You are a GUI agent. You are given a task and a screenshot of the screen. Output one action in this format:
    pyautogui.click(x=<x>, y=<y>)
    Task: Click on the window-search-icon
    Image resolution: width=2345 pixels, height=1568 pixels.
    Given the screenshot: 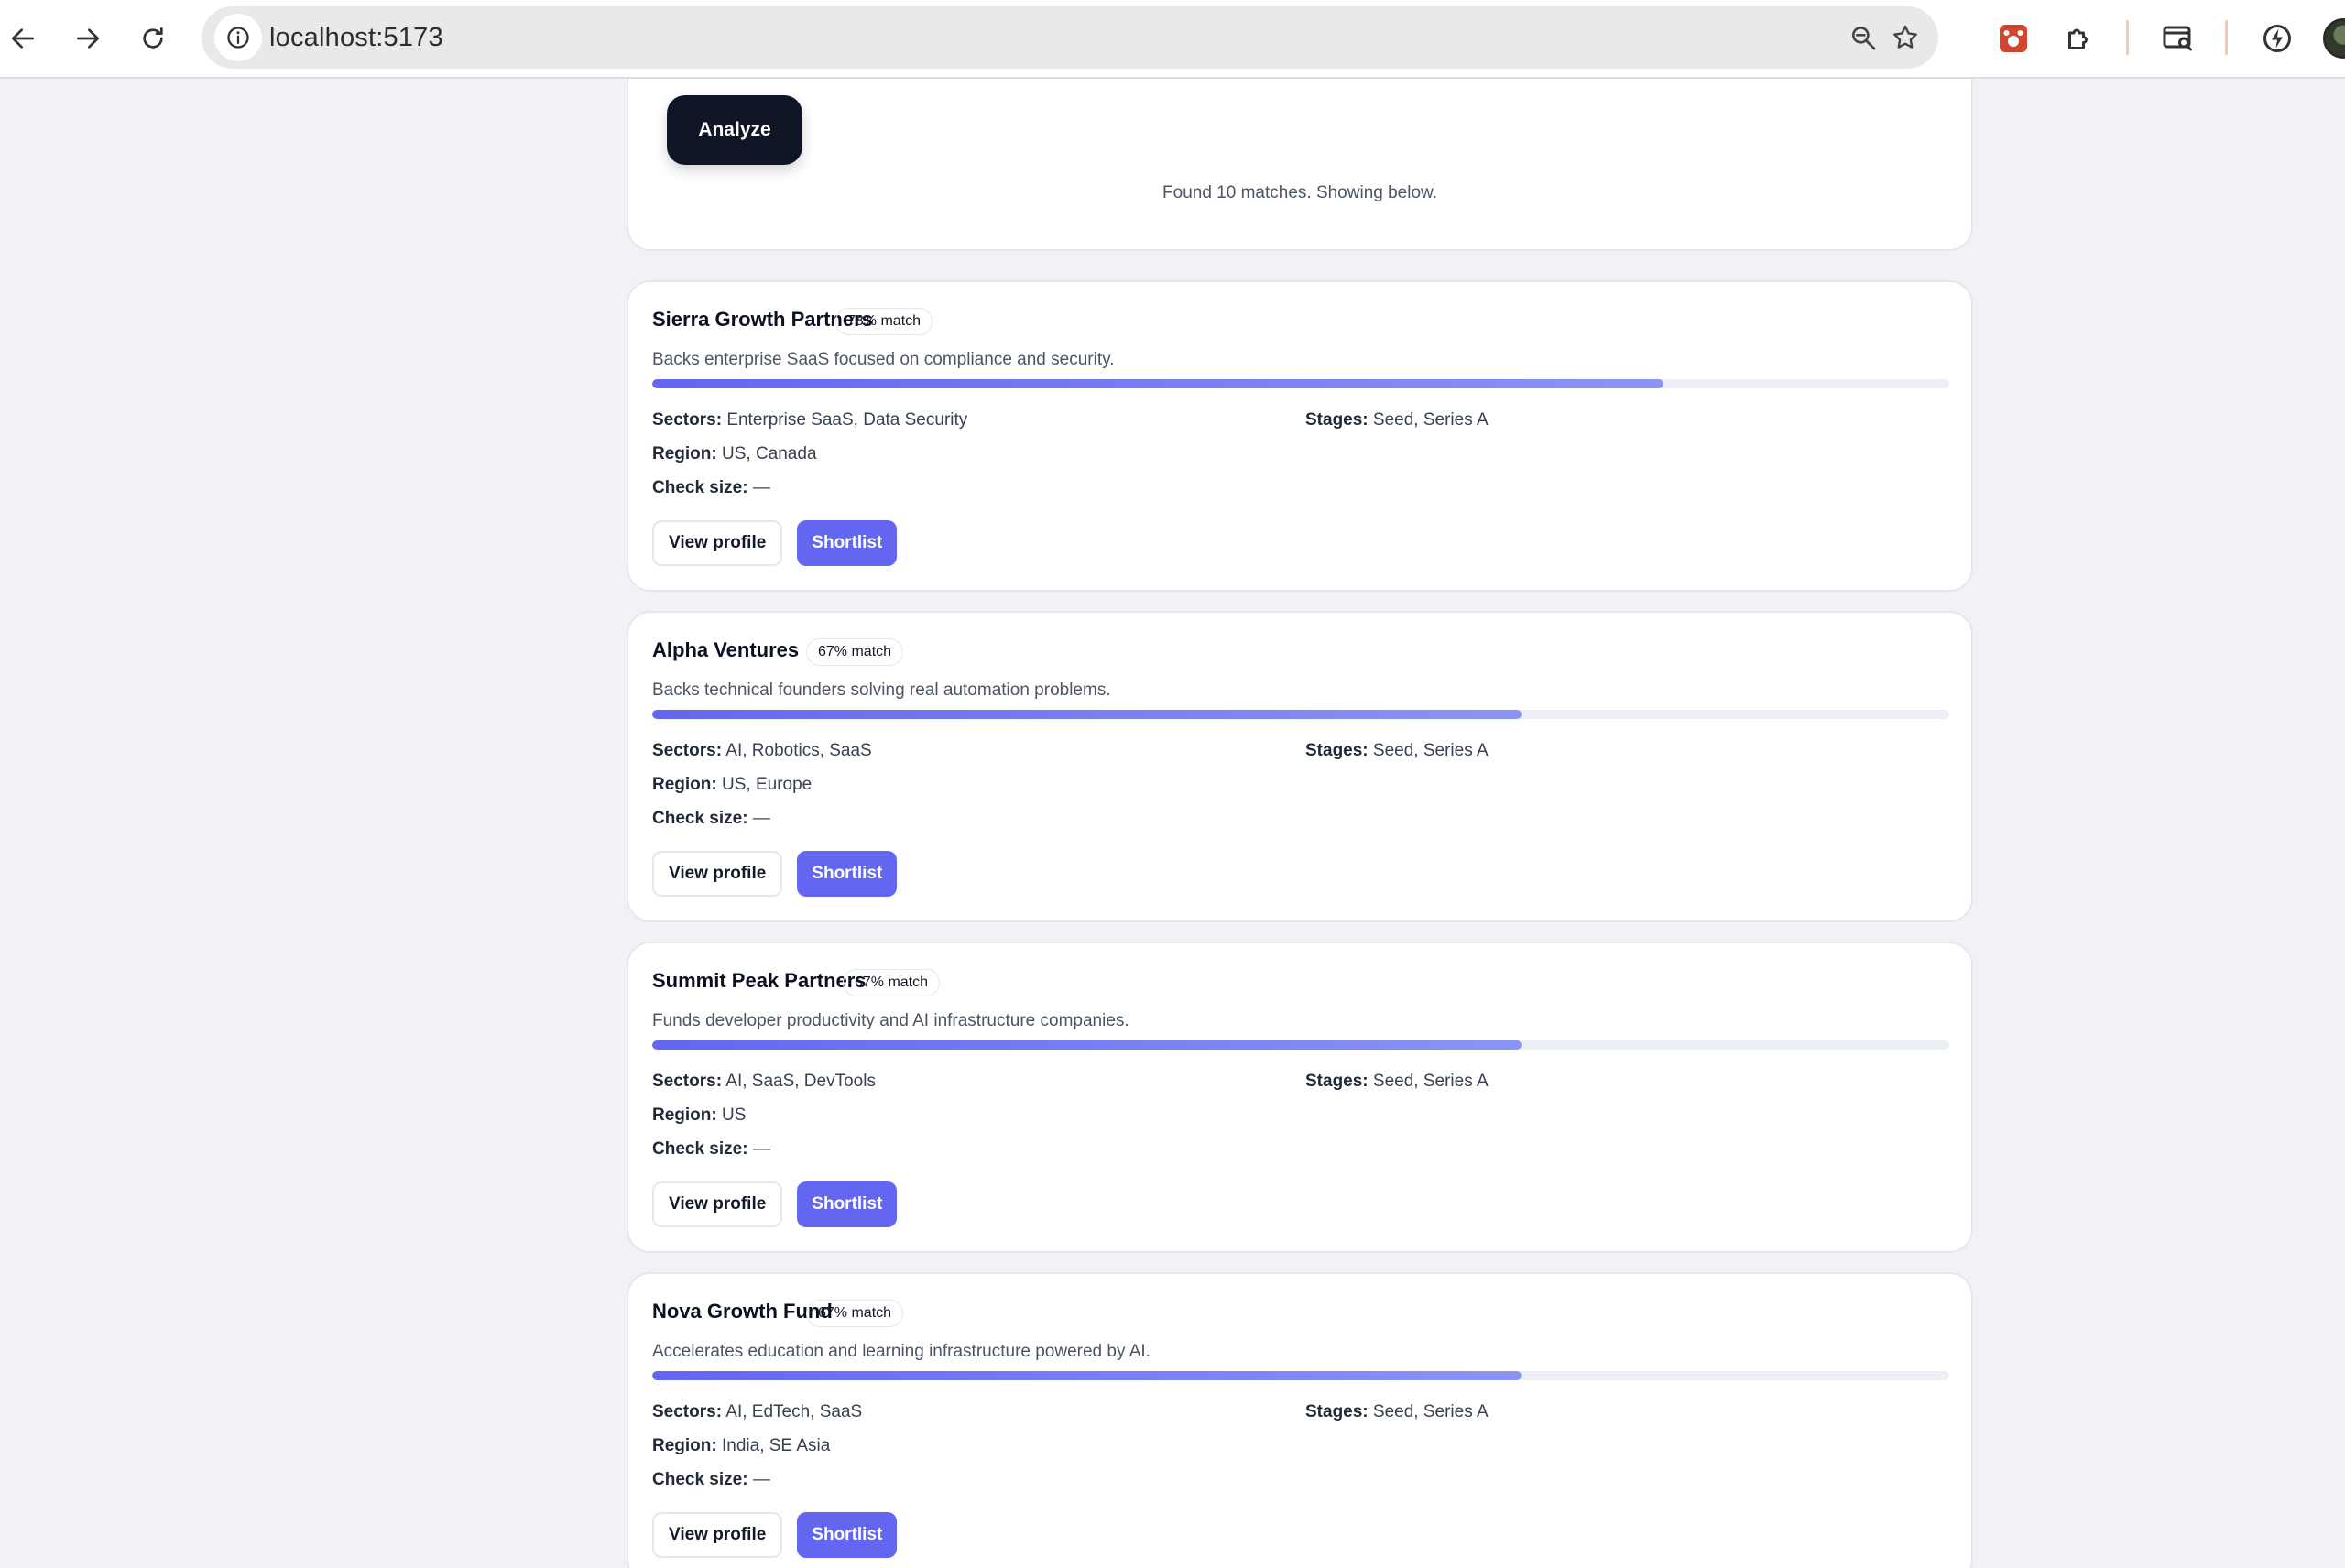 What is the action you would take?
    pyautogui.click(x=2177, y=38)
    